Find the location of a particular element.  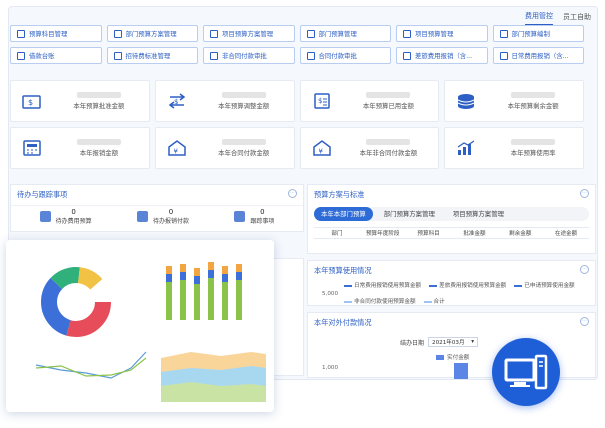

column-header: 在途金额 is located at coordinates (566, 234).